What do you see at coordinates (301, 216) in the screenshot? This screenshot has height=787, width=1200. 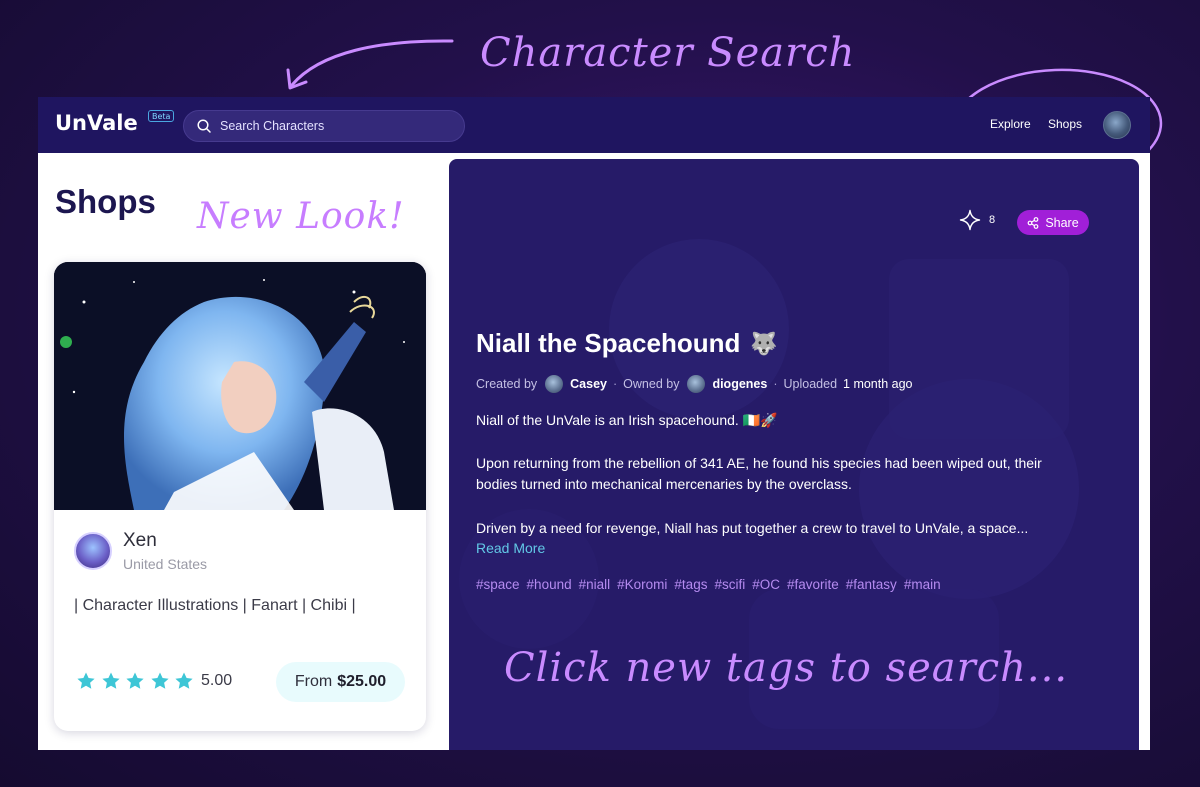 I see `annotation-new-look: New Look!` at bounding box center [301, 216].